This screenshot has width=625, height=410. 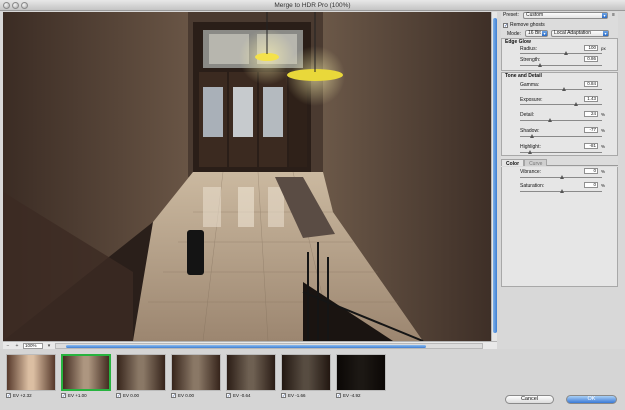 What do you see at coordinates (603, 130) in the screenshot?
I see `shadow-unit: %` at bounding box center [603, 130].